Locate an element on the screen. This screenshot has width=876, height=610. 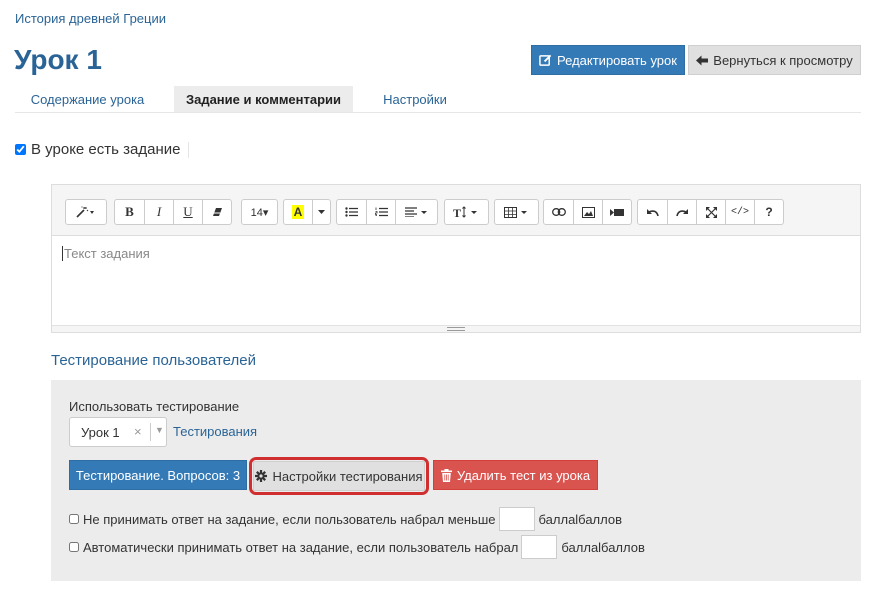
magic-style-button is located at coordinates (86, 212).